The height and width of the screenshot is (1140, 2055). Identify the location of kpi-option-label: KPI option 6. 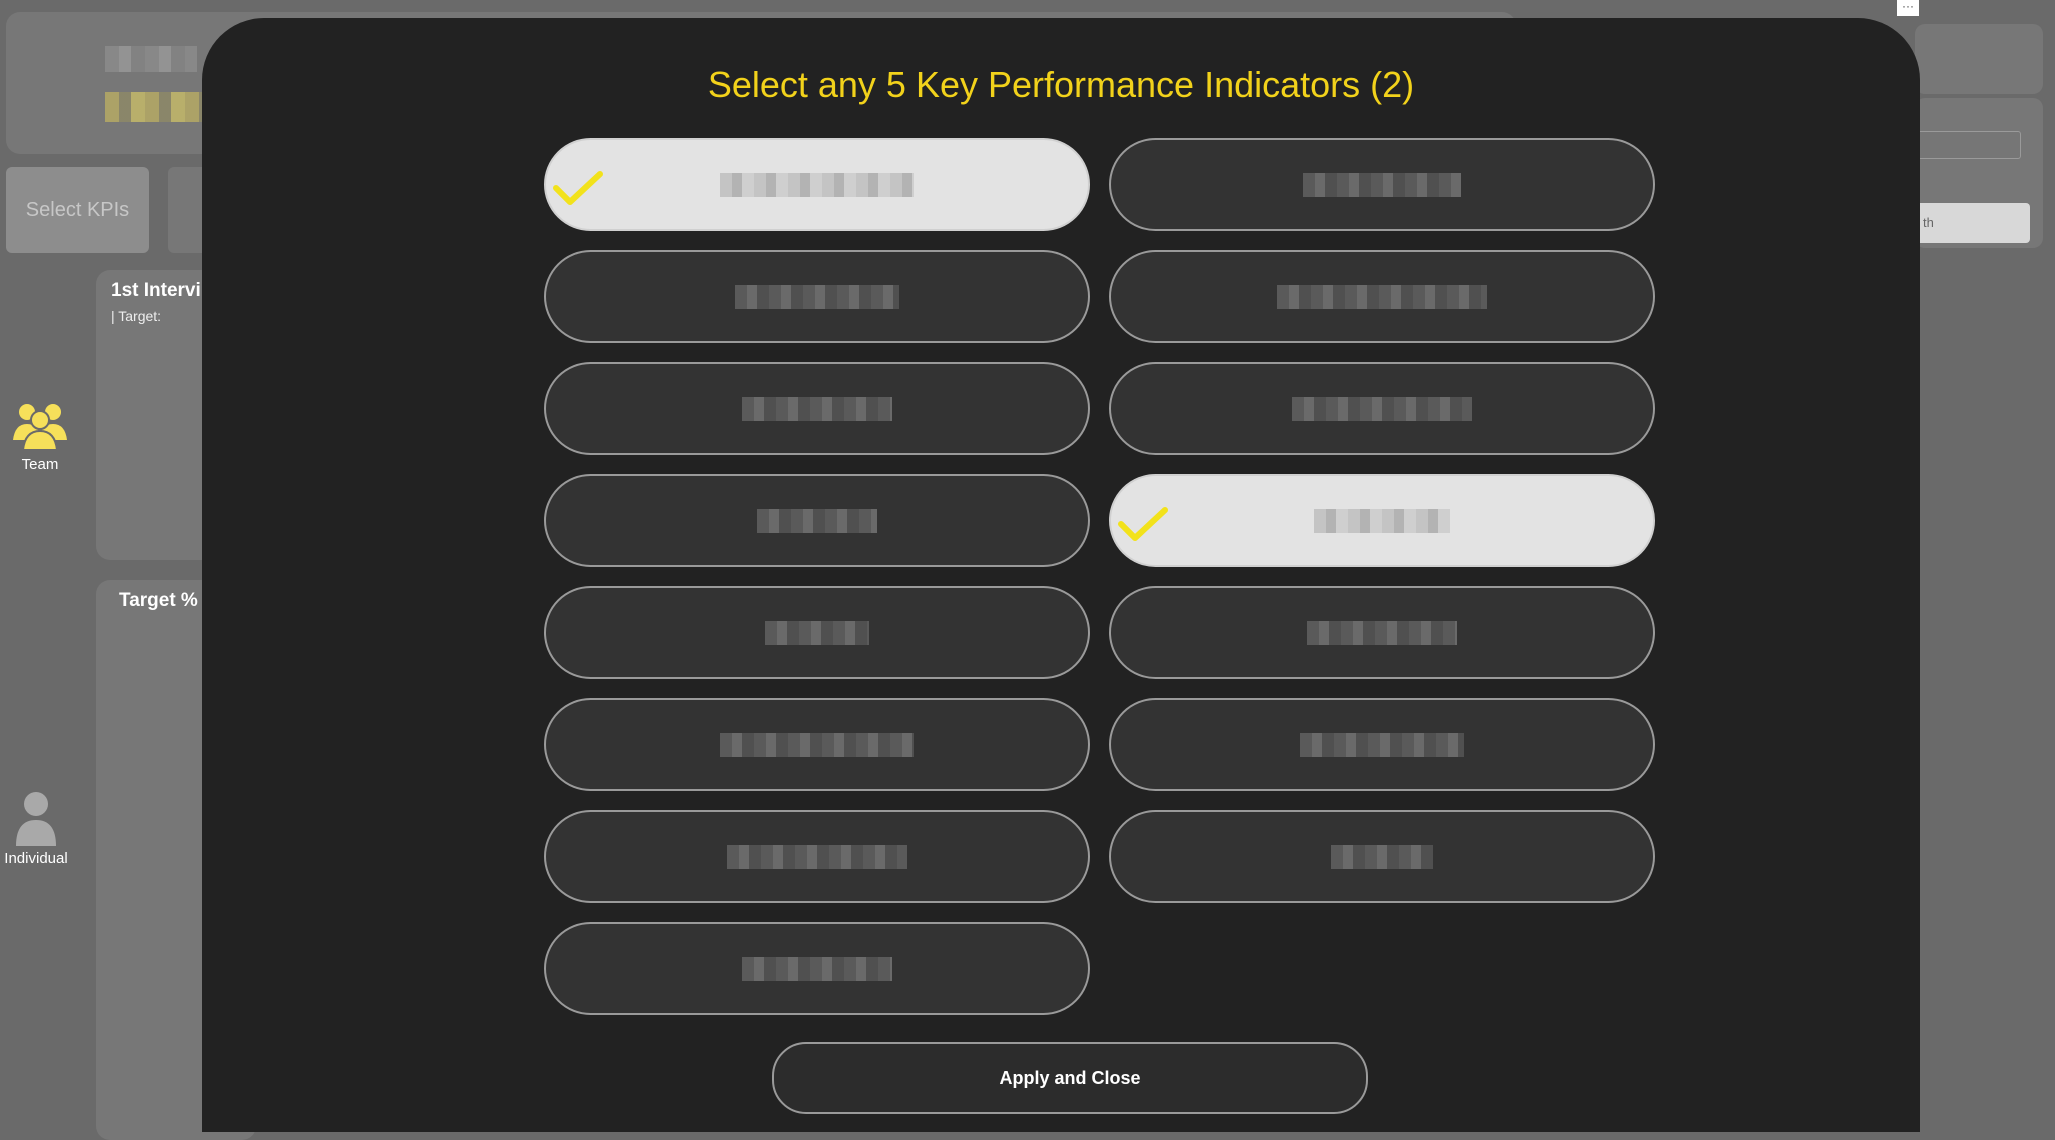
(1382, 408).